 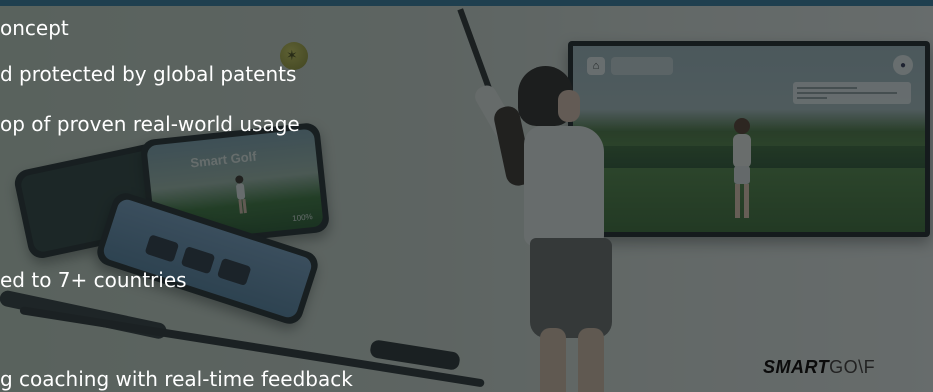 I want to click on player-skirt, so click(x=571, y=288).